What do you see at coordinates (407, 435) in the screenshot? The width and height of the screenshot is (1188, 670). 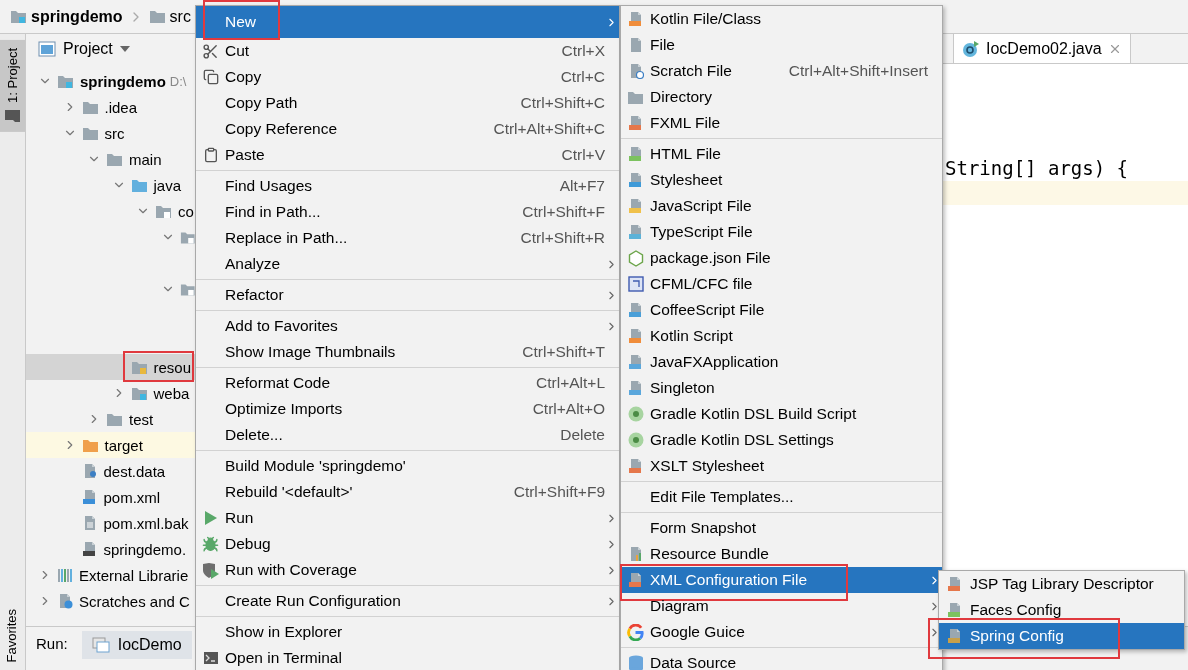 I see `menu-item: Delete... Delete` at bounding box center [407, 435].